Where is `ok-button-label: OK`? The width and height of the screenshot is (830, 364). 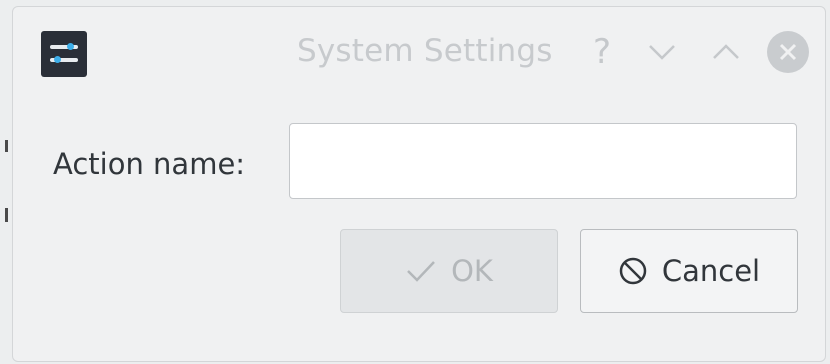 ok-button-label: OK is located at coordinates (472, 271).